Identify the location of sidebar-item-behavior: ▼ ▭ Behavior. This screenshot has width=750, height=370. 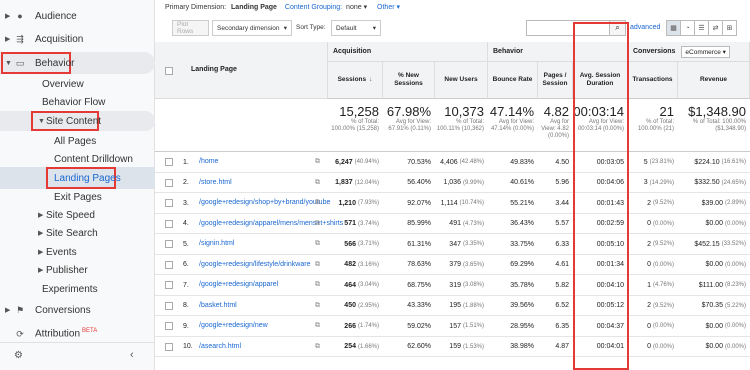
(77, 63).